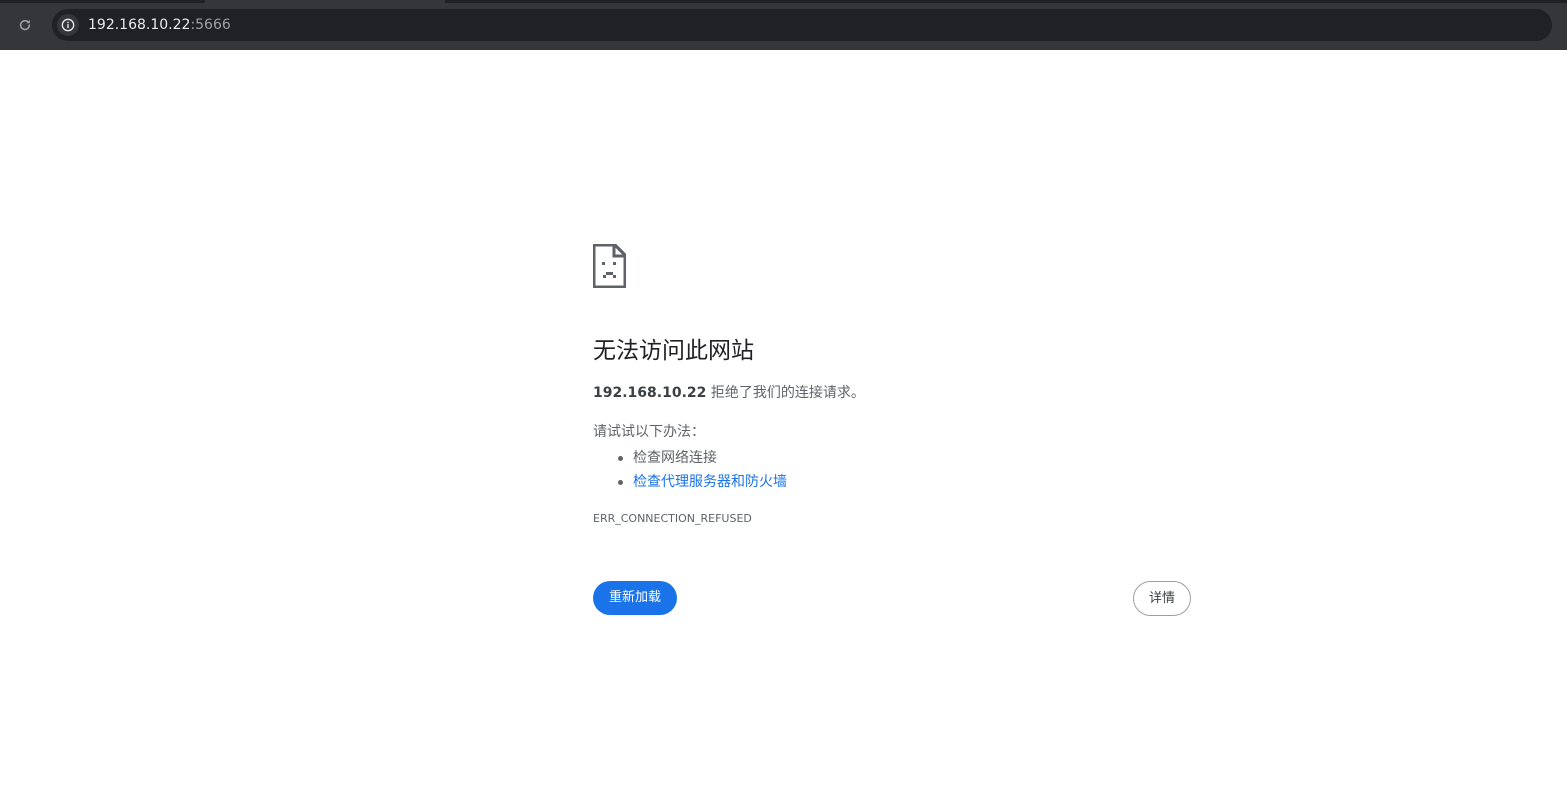 The width and height of the screenshot is (1567, 809). What do you see at coordinates (783, 1) in the screenshot?
I see `tab-strip-edge` at bounding box center [783, 1].